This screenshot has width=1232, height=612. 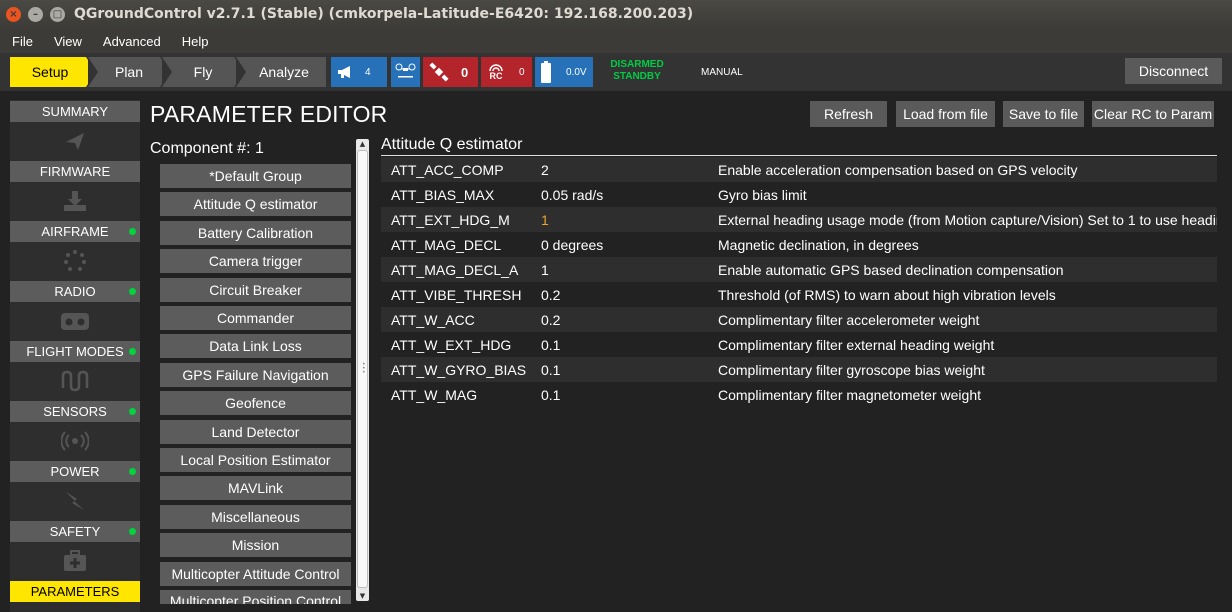 What do you see at coordinates (359, 72) in the screenshot?
I see `messages-indicator: 4` at bounding box center [359, 72].